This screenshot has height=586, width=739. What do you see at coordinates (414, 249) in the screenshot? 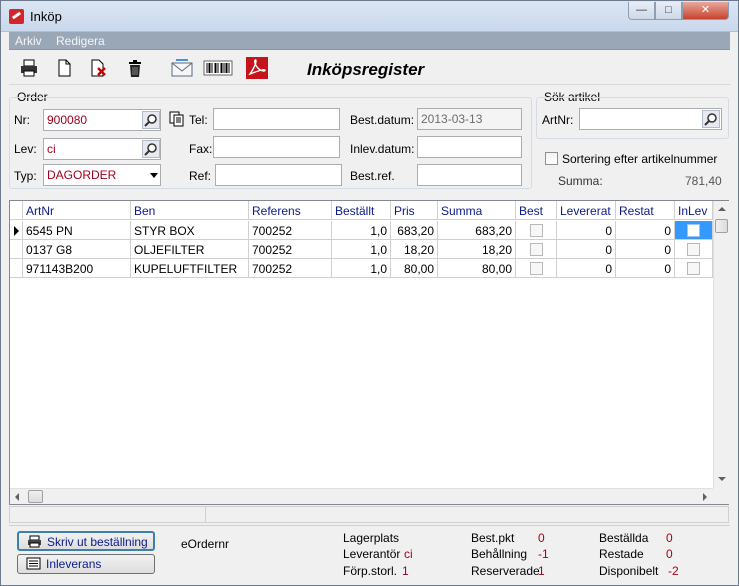
I see `cell-pris: 18,20` at bounding box center [414, 249].